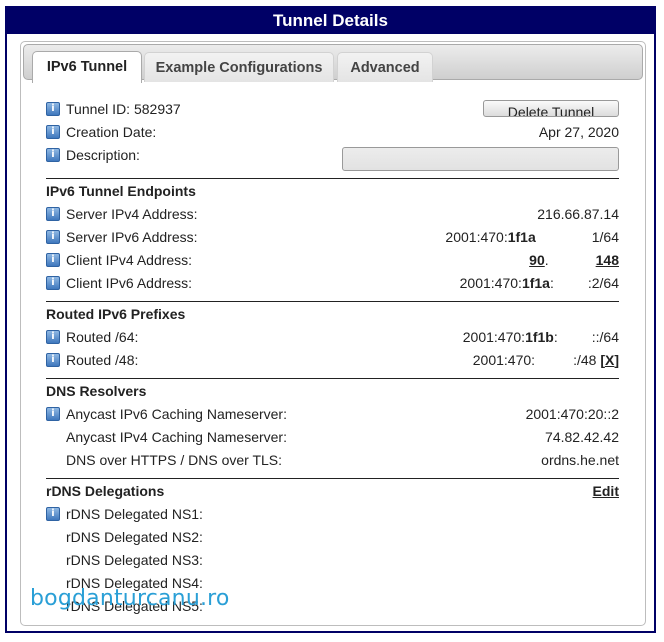 The width and height of the screenshot is (664, 642). I want to click on client-ipv4-first-octet-link: 90, so click(537, 260).